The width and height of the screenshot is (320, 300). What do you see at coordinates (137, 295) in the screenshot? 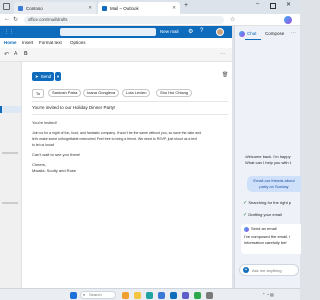
I see `file-explorer-icon` at bounding box center [137, 295].